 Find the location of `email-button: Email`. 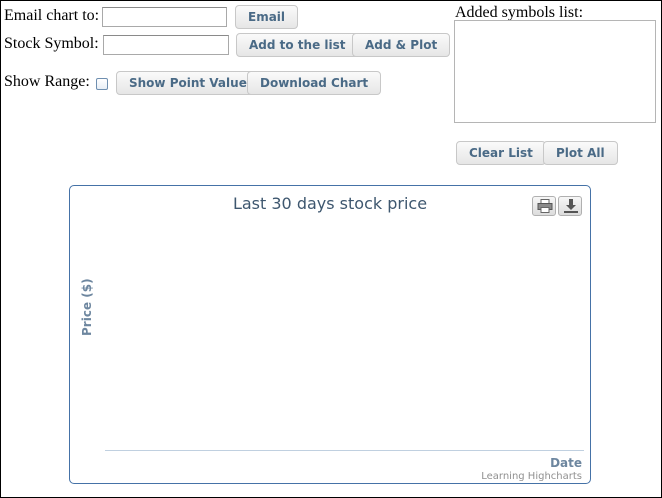

email-button: Email is located at coordinates (267, 17).